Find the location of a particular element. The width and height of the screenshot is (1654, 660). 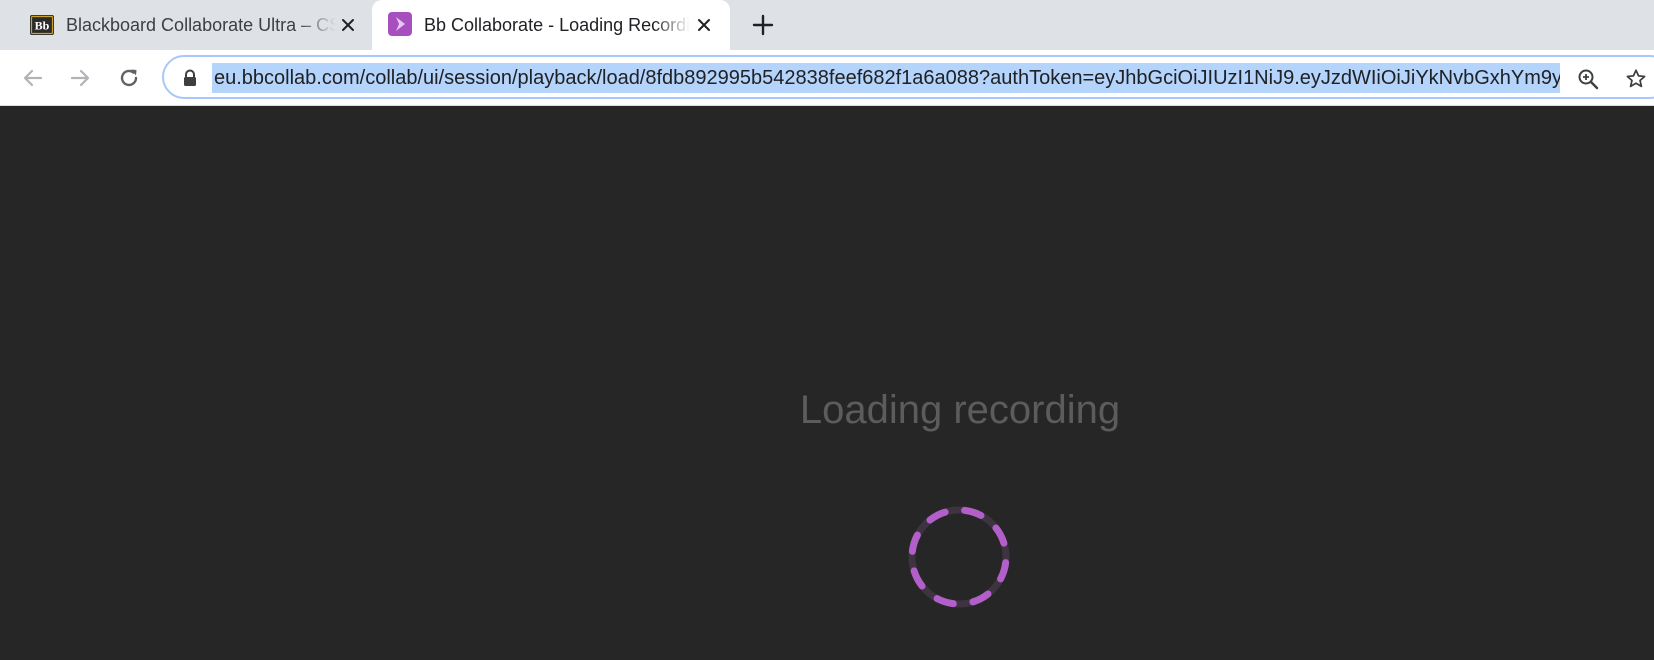

plus-icon is located at coordinates (763, 25).